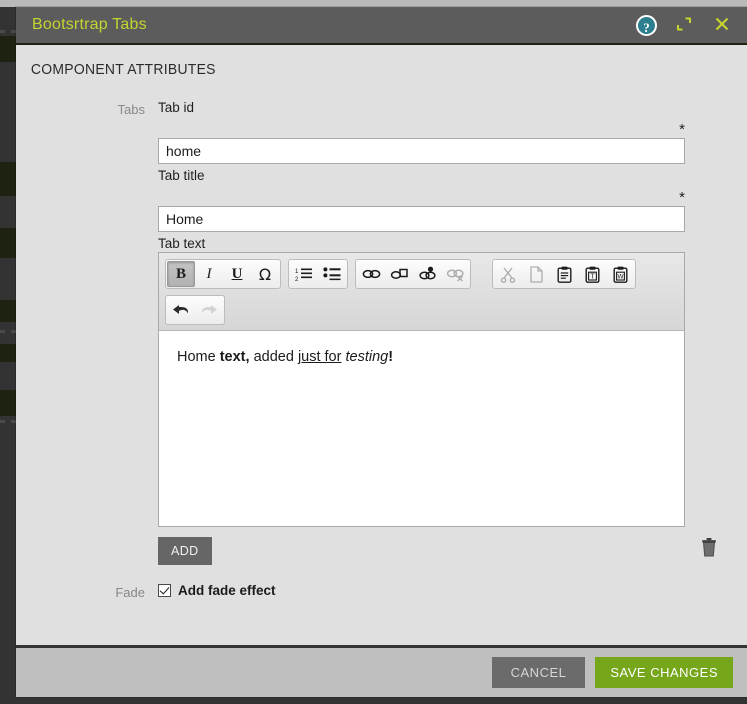  I want to click on omega-icon: Ω, so click(265, 274).